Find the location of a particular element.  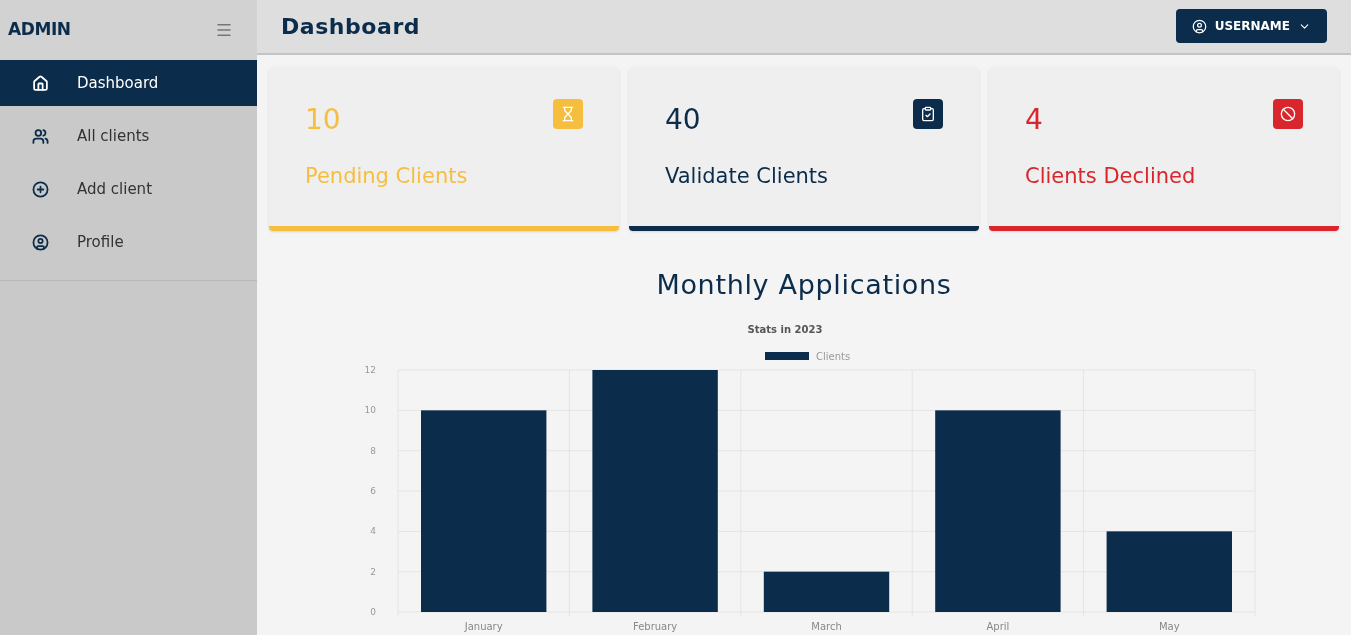

x-tick-label: February is located at coordinates (655, 626).